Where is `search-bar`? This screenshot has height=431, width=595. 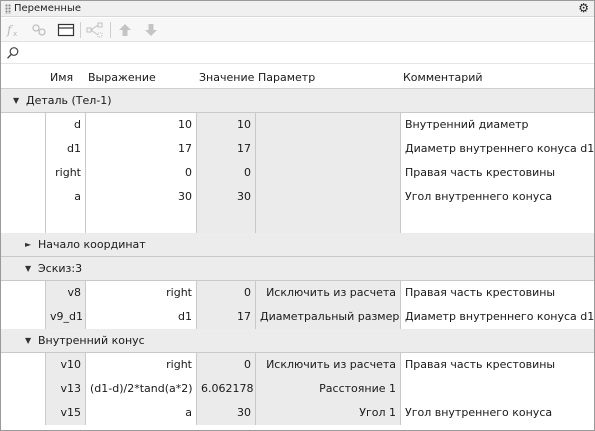
search-bar is located at coordinates (297, 53).